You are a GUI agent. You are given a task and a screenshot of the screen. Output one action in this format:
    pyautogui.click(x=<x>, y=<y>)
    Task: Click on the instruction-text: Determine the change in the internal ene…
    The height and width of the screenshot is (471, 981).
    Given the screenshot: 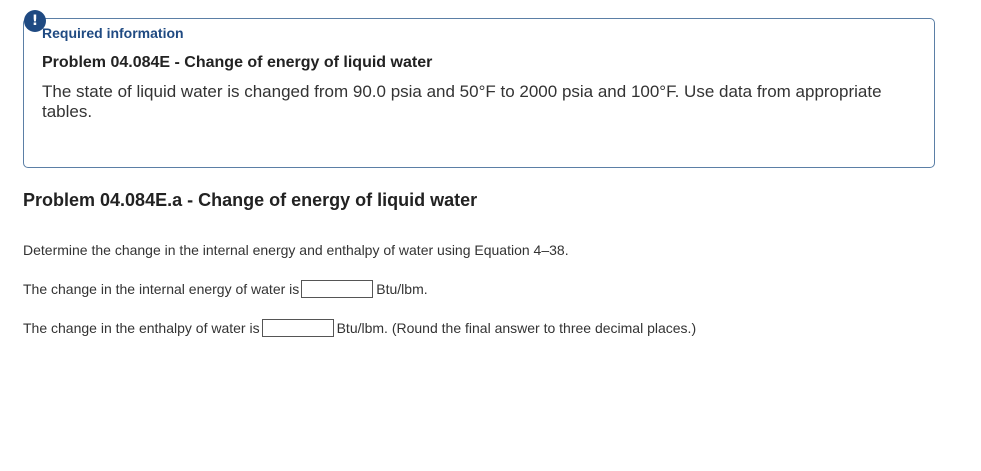 What is the action you would take?
    pyautogui.click(x=296, y=250)
    